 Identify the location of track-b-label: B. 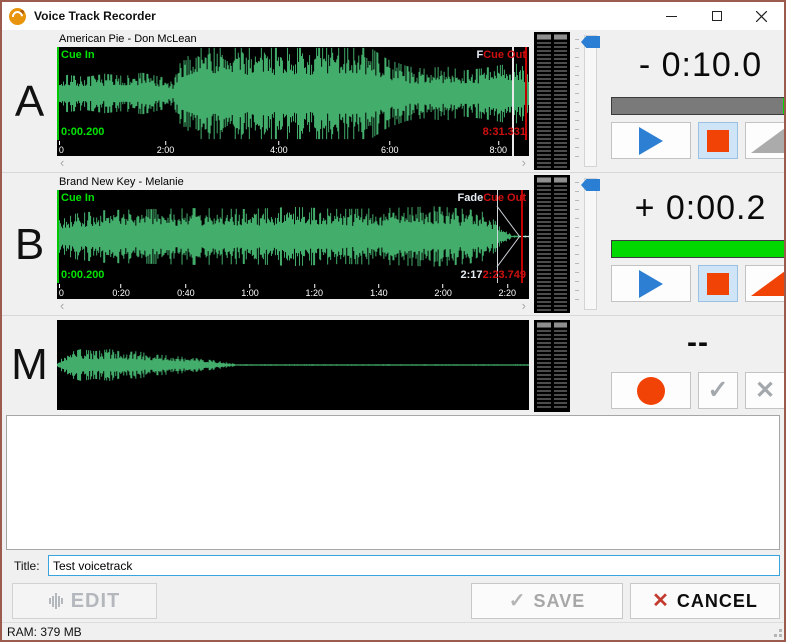
(29, 244).